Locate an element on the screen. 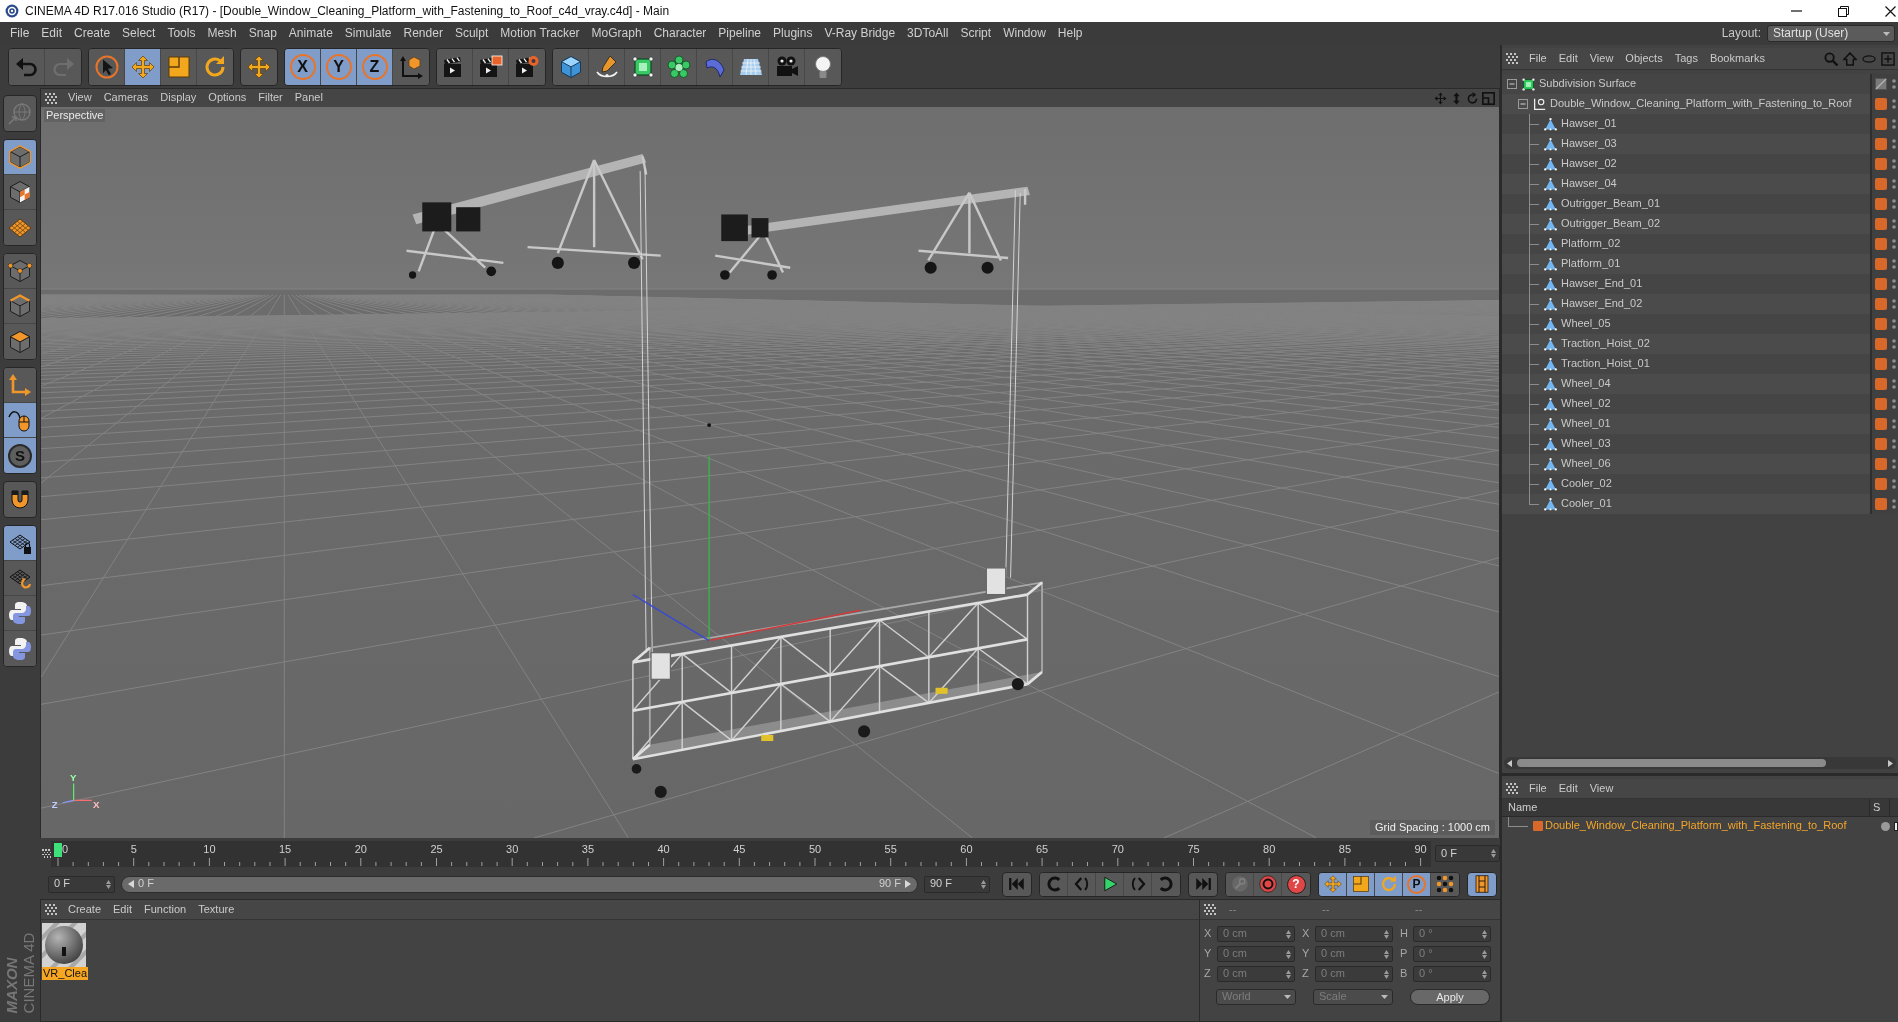 The image size is (1898, 1022). object-name: Cooler_02 is located at coordinates (1586, 484).